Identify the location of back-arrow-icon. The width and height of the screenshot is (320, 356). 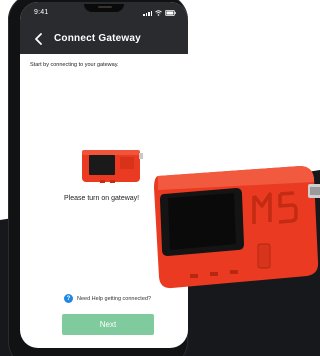
(39, 39).